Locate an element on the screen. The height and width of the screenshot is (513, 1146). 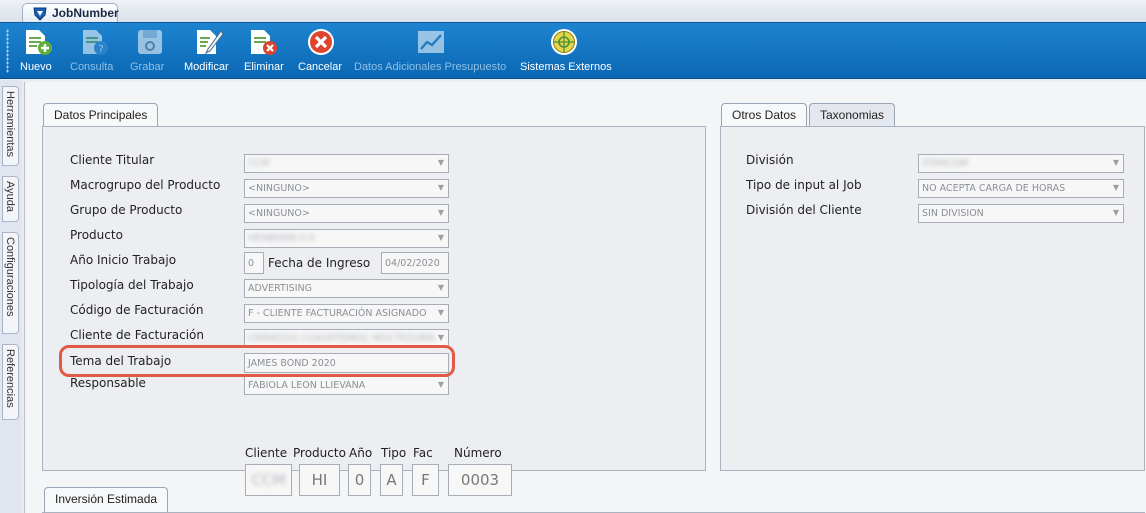
tipo-input-label: Tipo de input al Job is located at coordinates (804, 185).